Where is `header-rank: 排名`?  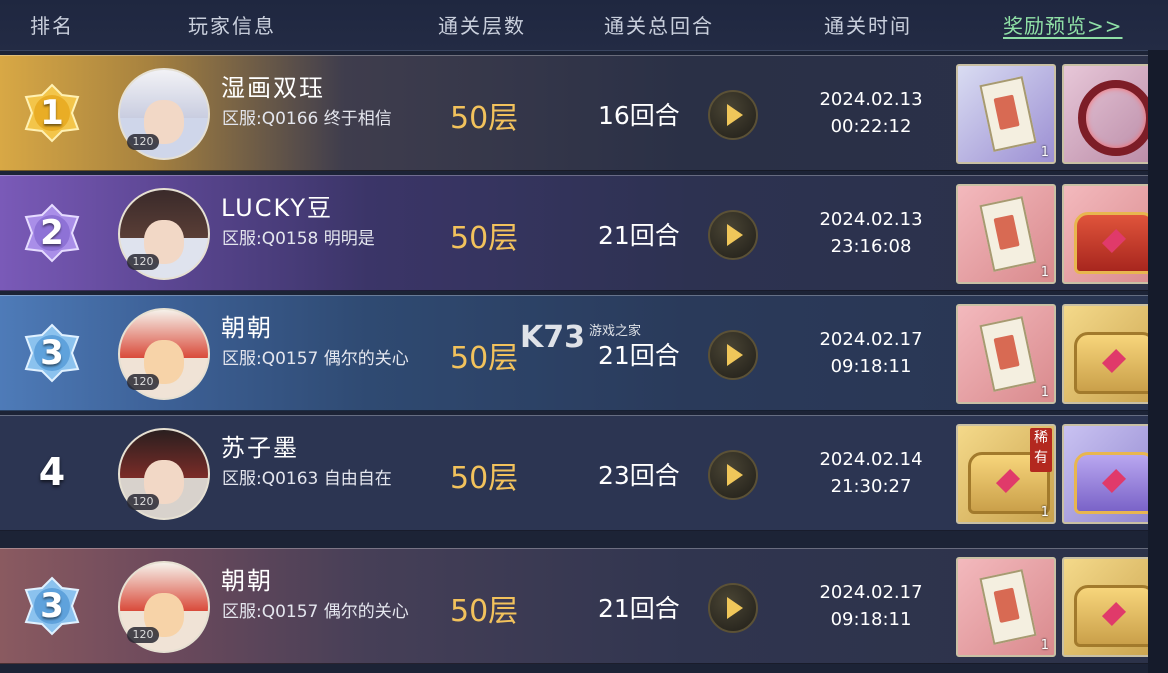 header-rank: 排名 is located at coordinates (52, 26).